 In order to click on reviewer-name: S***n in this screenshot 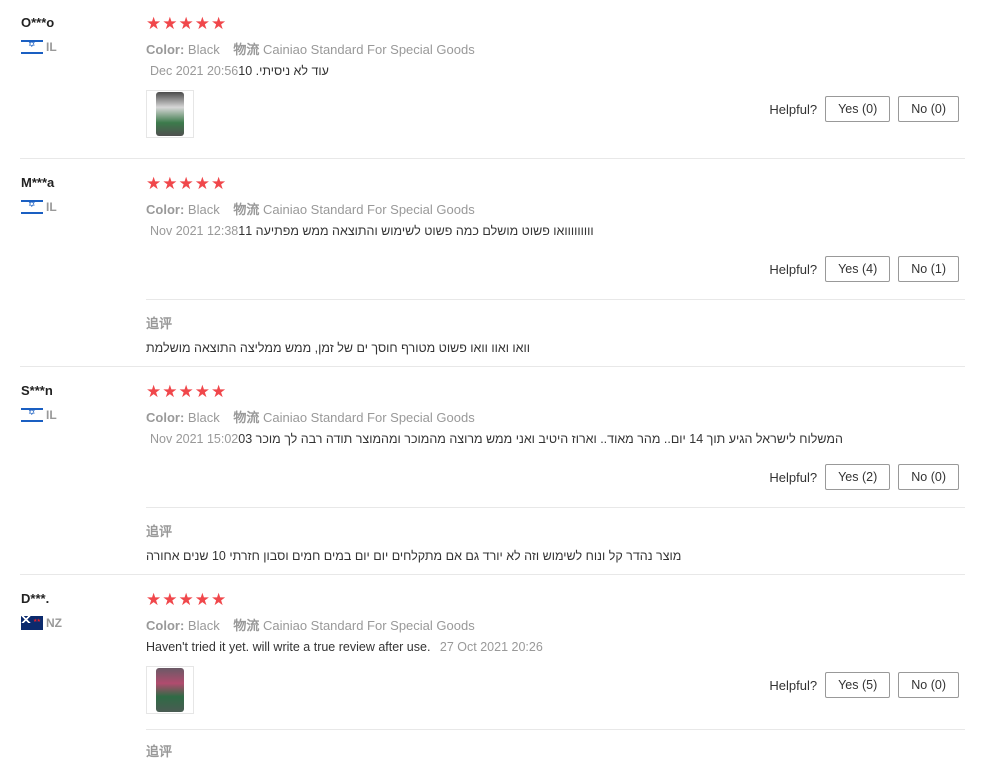, I will do `click(37, 390)`.